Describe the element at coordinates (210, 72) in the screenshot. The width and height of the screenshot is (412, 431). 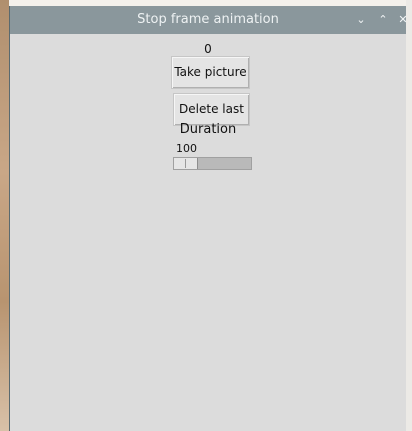
I see `take-picture-button: Take picture` at that location.